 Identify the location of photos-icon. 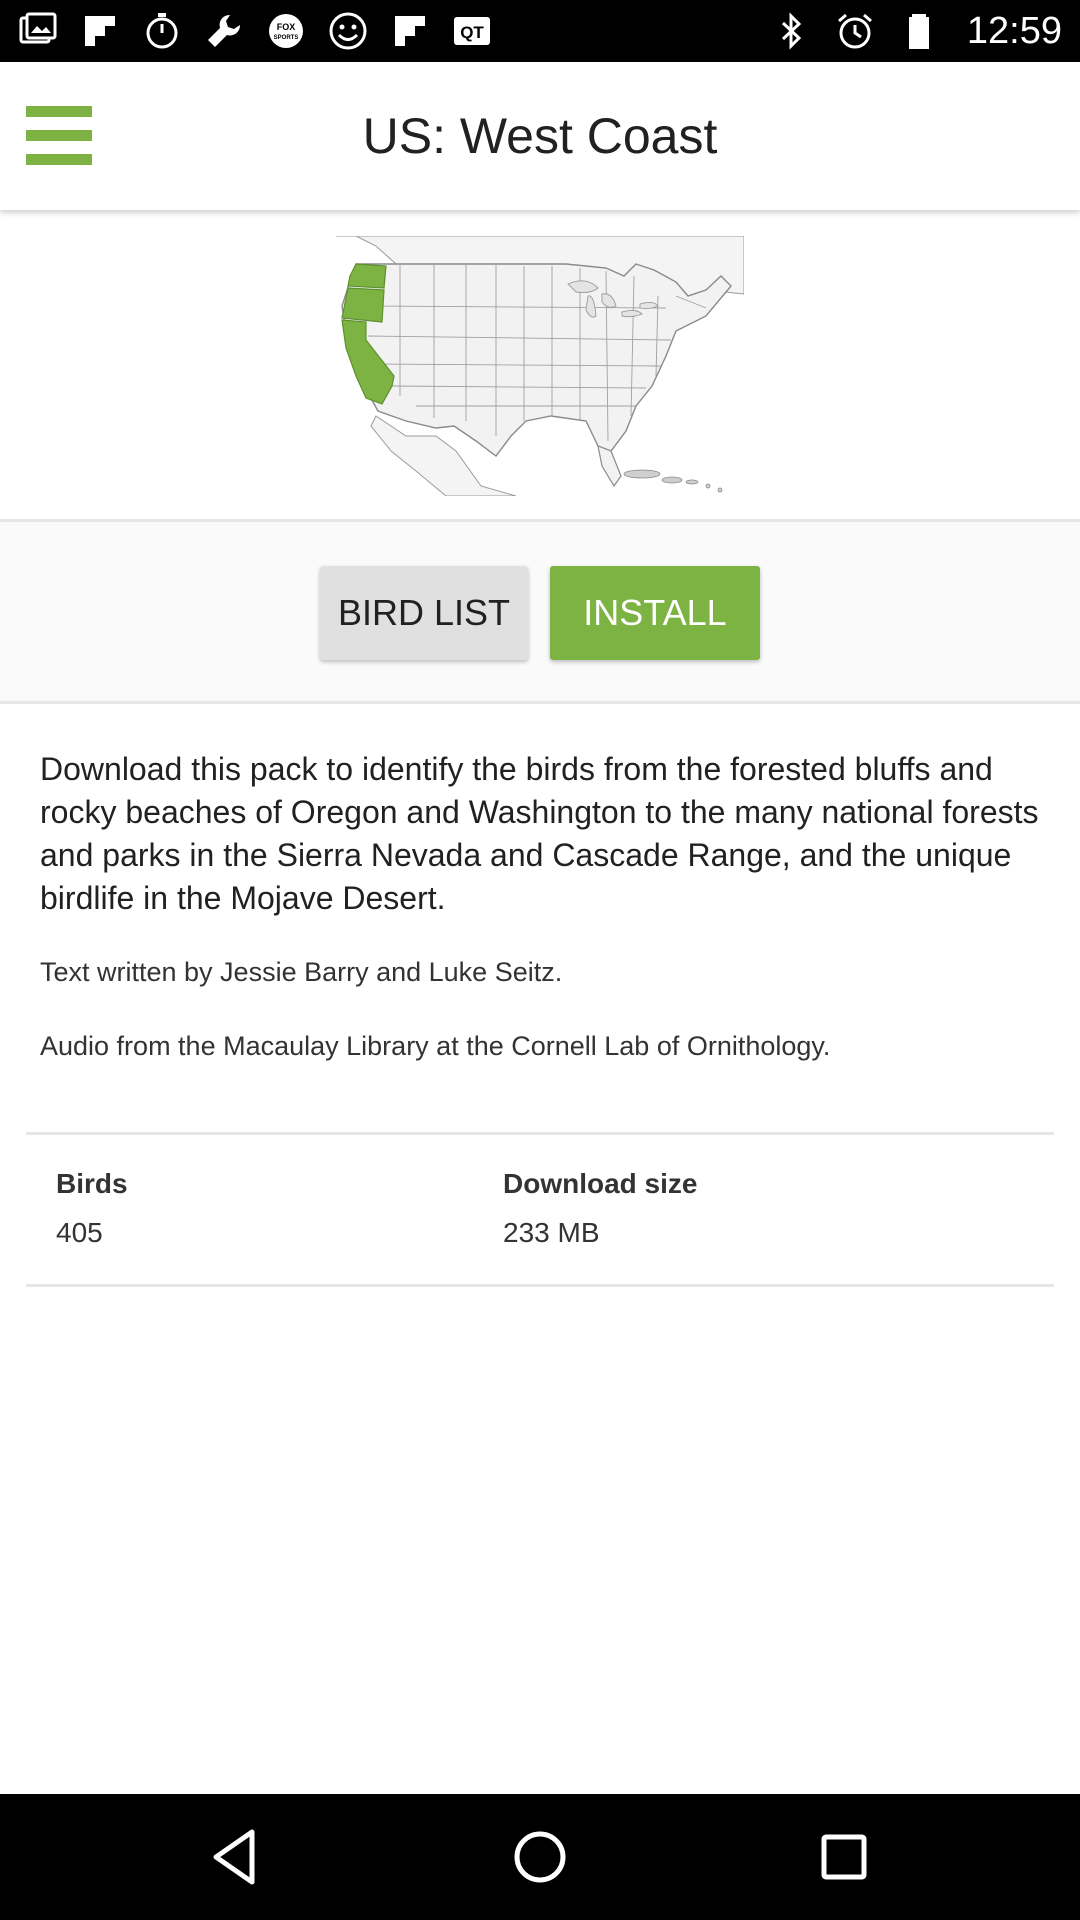
(38, 31).